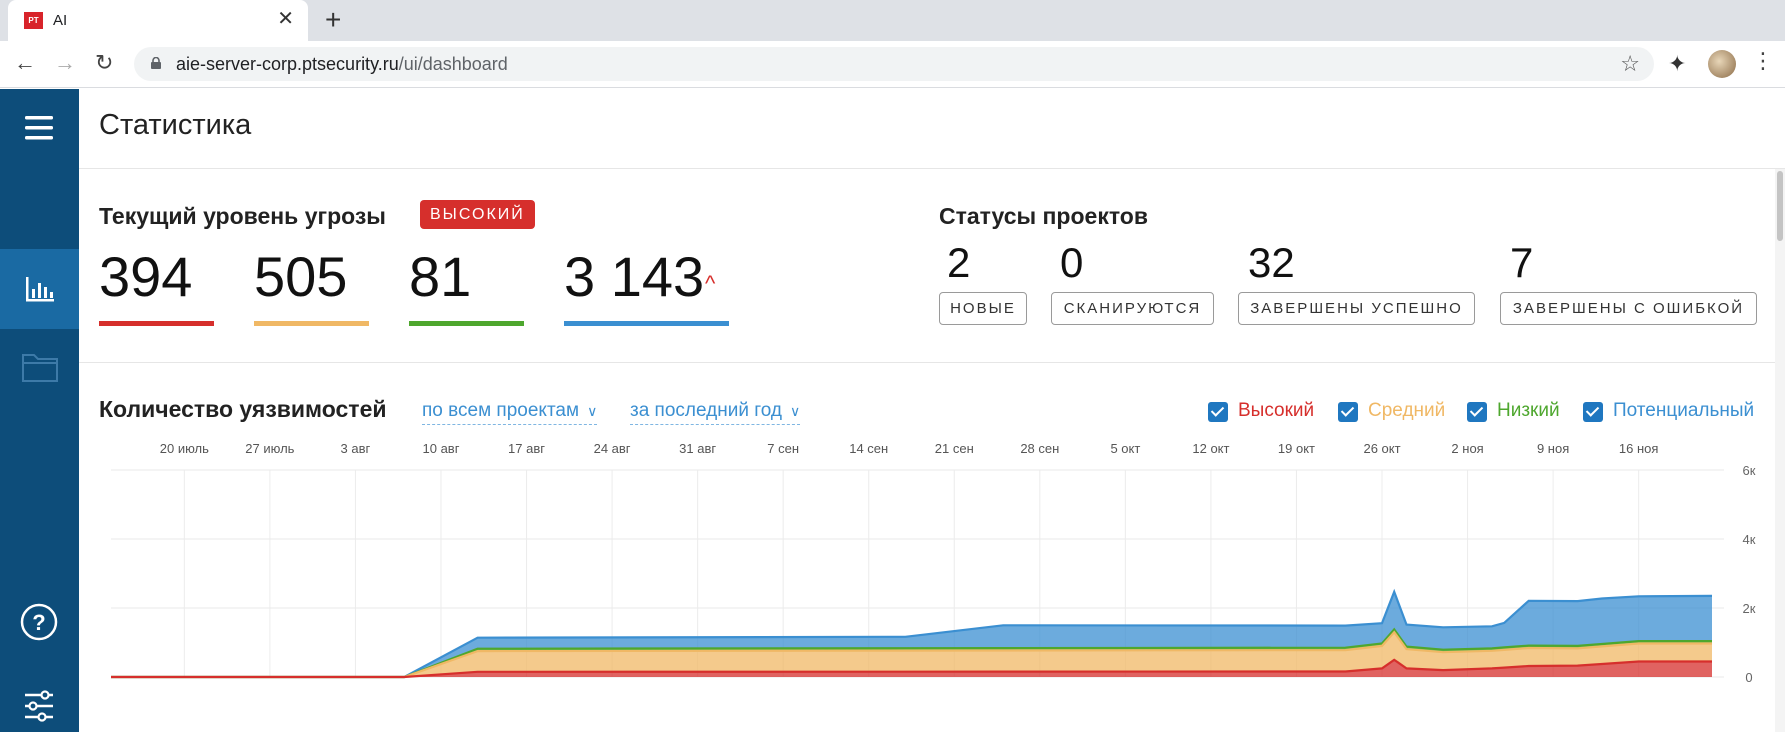  What do you see at coordinates (145, 276) in the screenshot?
I see `threat-count-high: 394` at bounding box center [145, 276].